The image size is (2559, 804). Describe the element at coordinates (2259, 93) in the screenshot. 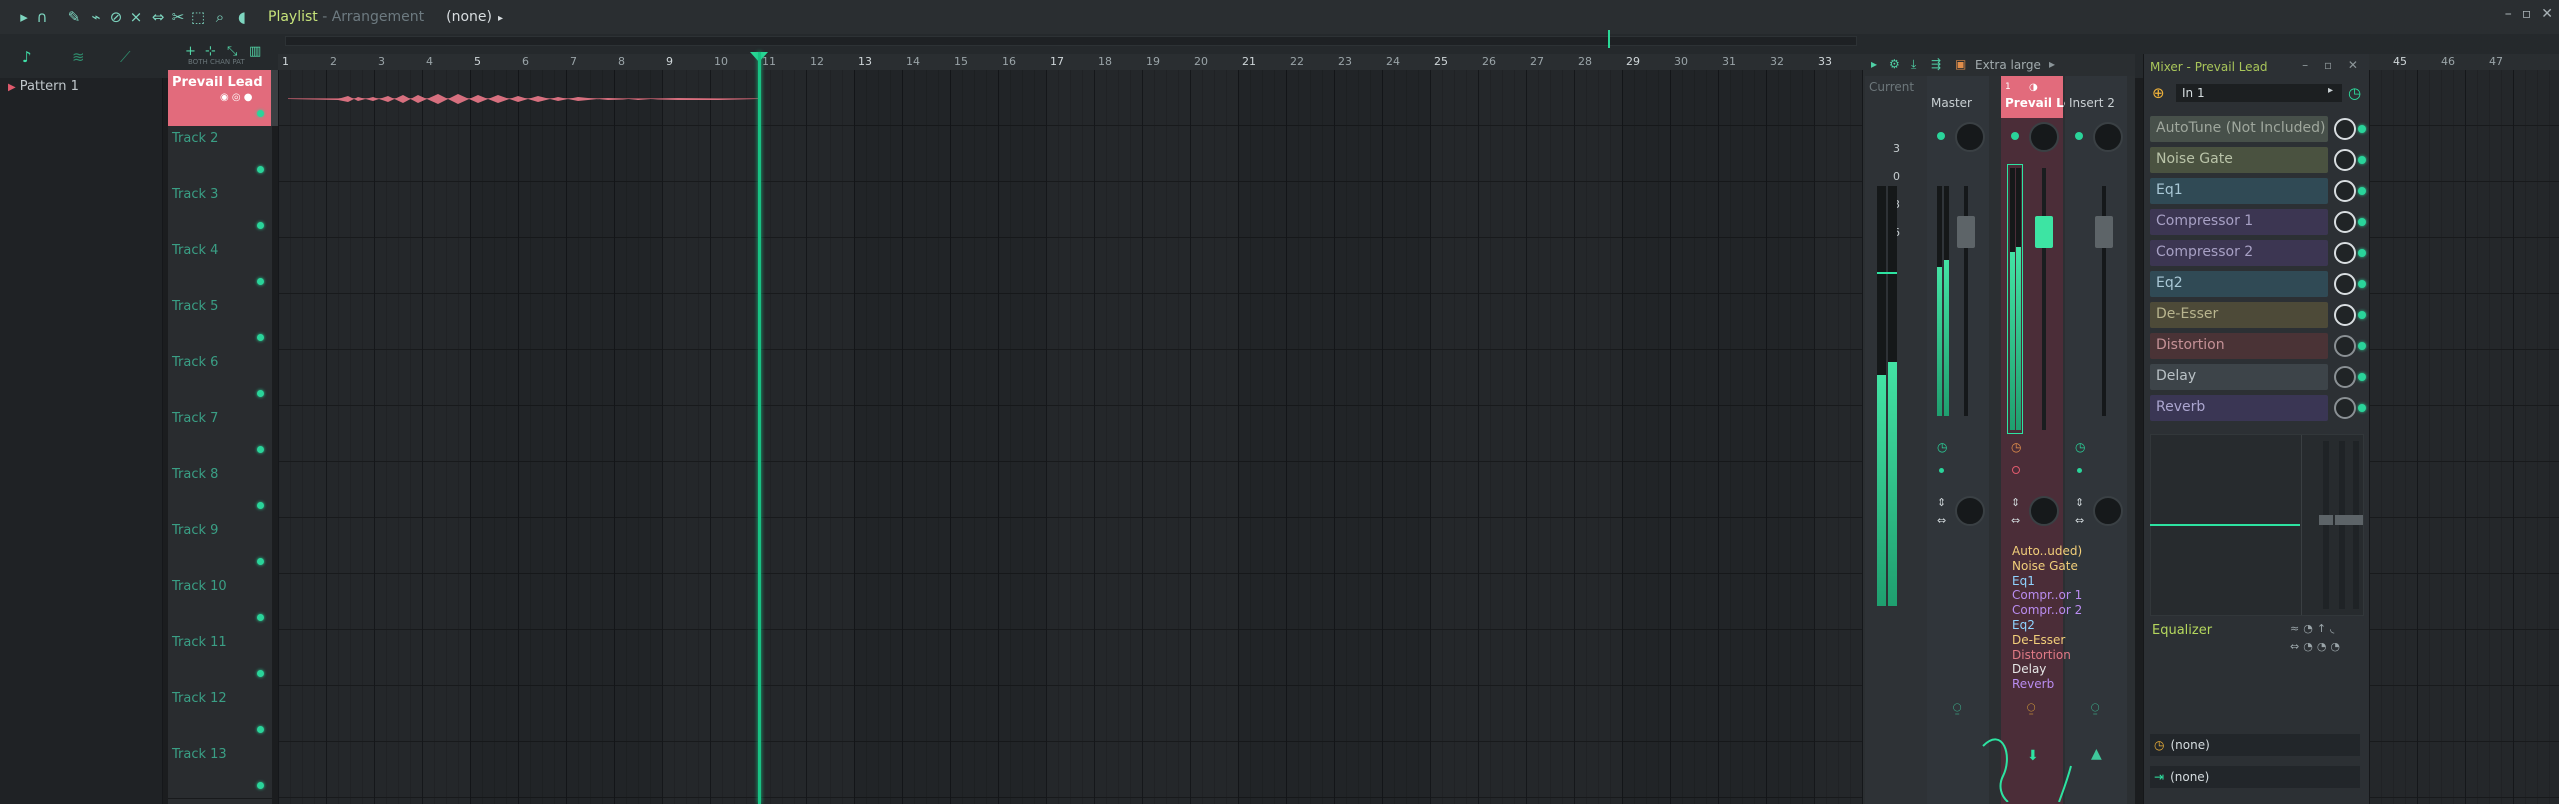

I see `input-select: In 1` at that location.